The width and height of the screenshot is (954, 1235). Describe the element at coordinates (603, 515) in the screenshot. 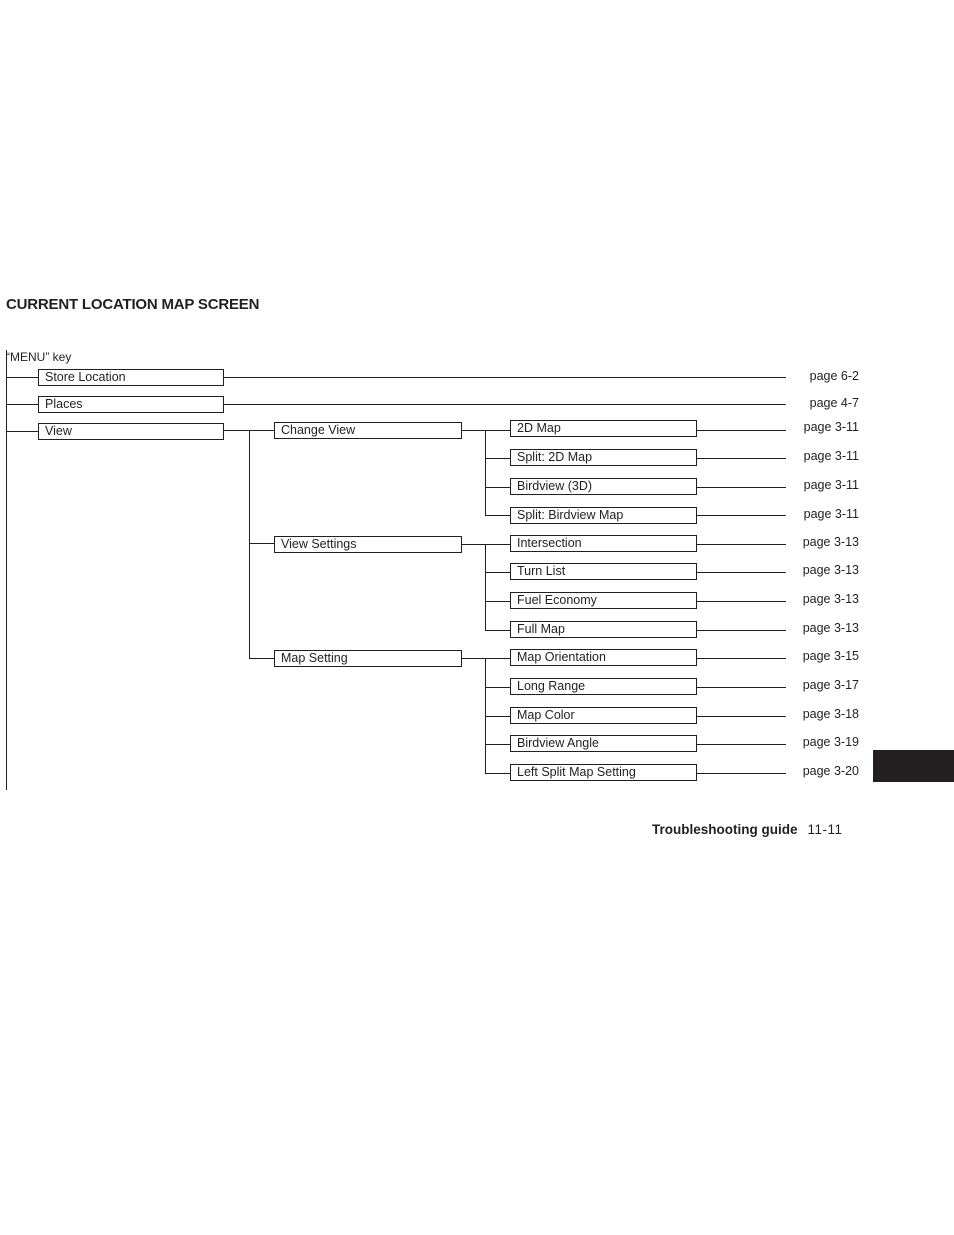

I see `menu-item-split-birdview-map: Split: Birdview Map` at that location.